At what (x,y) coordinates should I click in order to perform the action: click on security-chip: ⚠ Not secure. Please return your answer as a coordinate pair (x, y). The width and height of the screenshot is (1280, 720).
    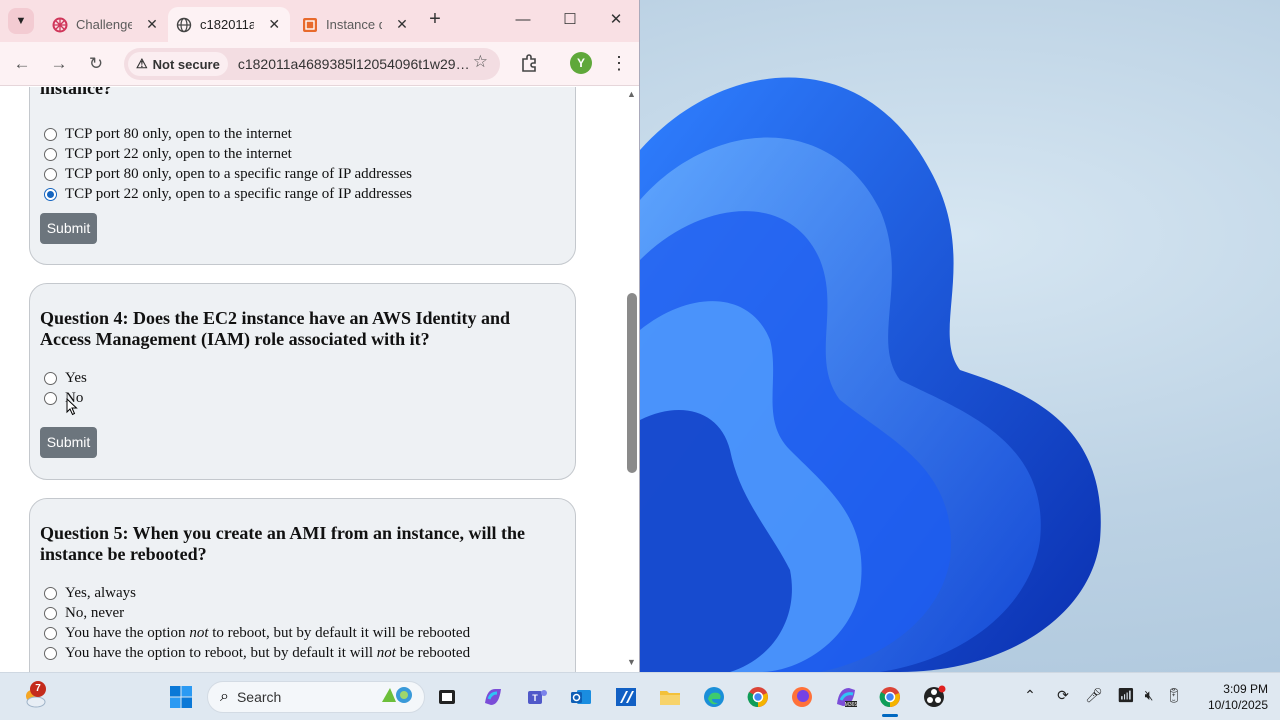
    Looking at the image, I should click on (178, 64).